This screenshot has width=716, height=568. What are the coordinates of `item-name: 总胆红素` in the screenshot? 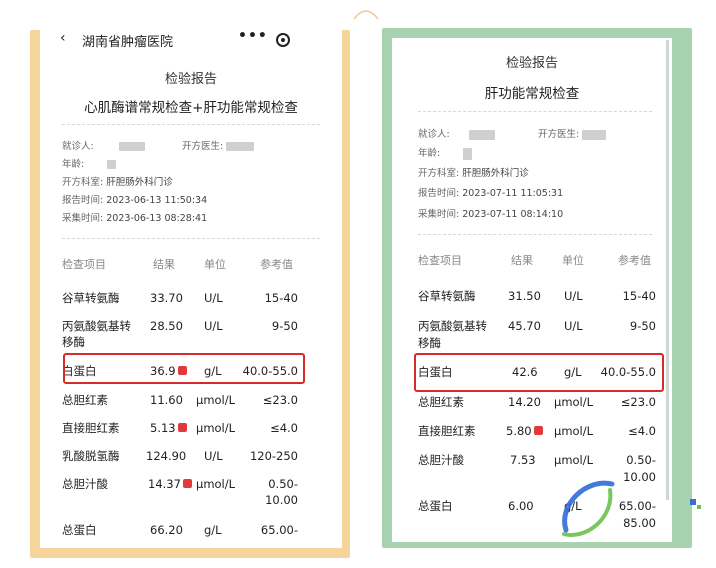 It's located at (85, 400).